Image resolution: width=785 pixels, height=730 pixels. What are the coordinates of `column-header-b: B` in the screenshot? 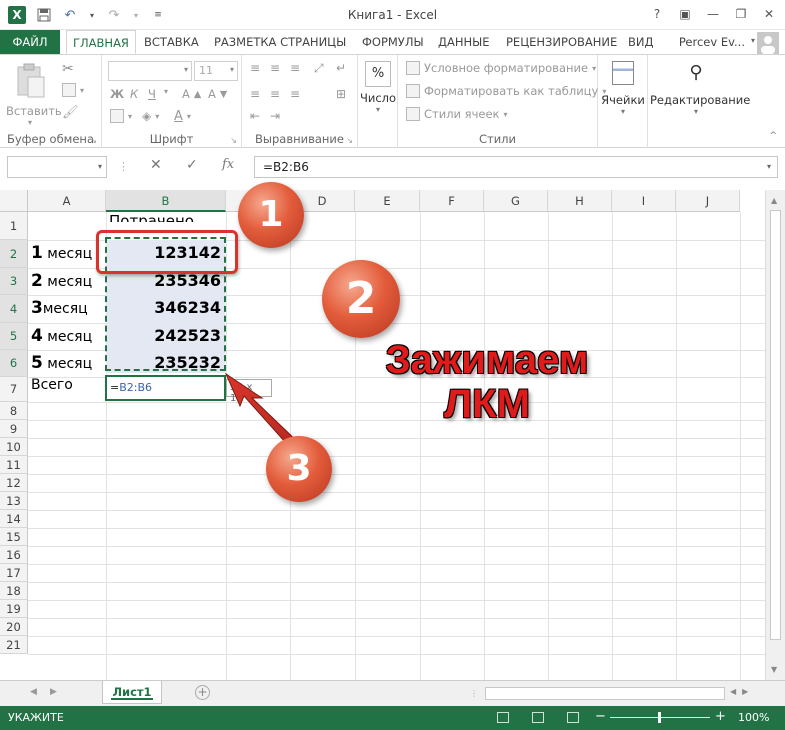 It's located at (166, 201).